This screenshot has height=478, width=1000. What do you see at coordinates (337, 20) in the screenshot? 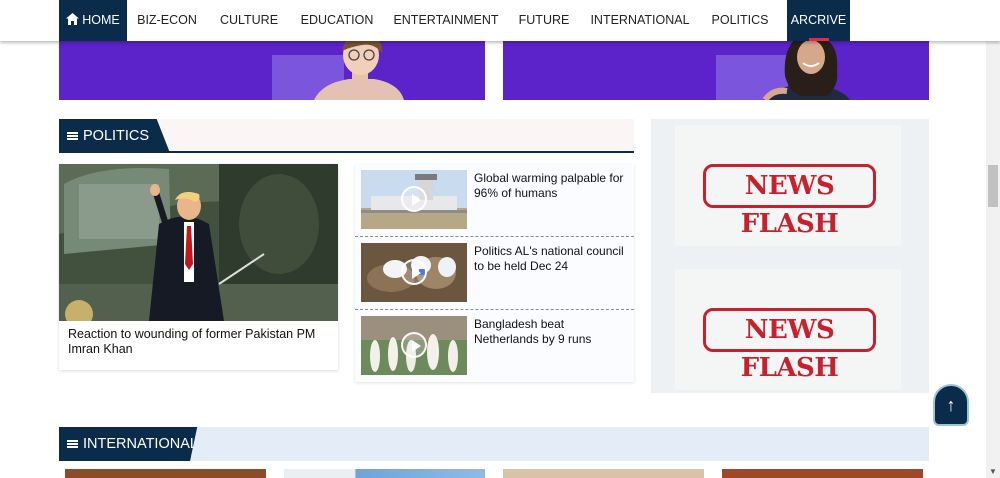
I see `nav-education: EDUCATION` at bounding box center [337, 20].